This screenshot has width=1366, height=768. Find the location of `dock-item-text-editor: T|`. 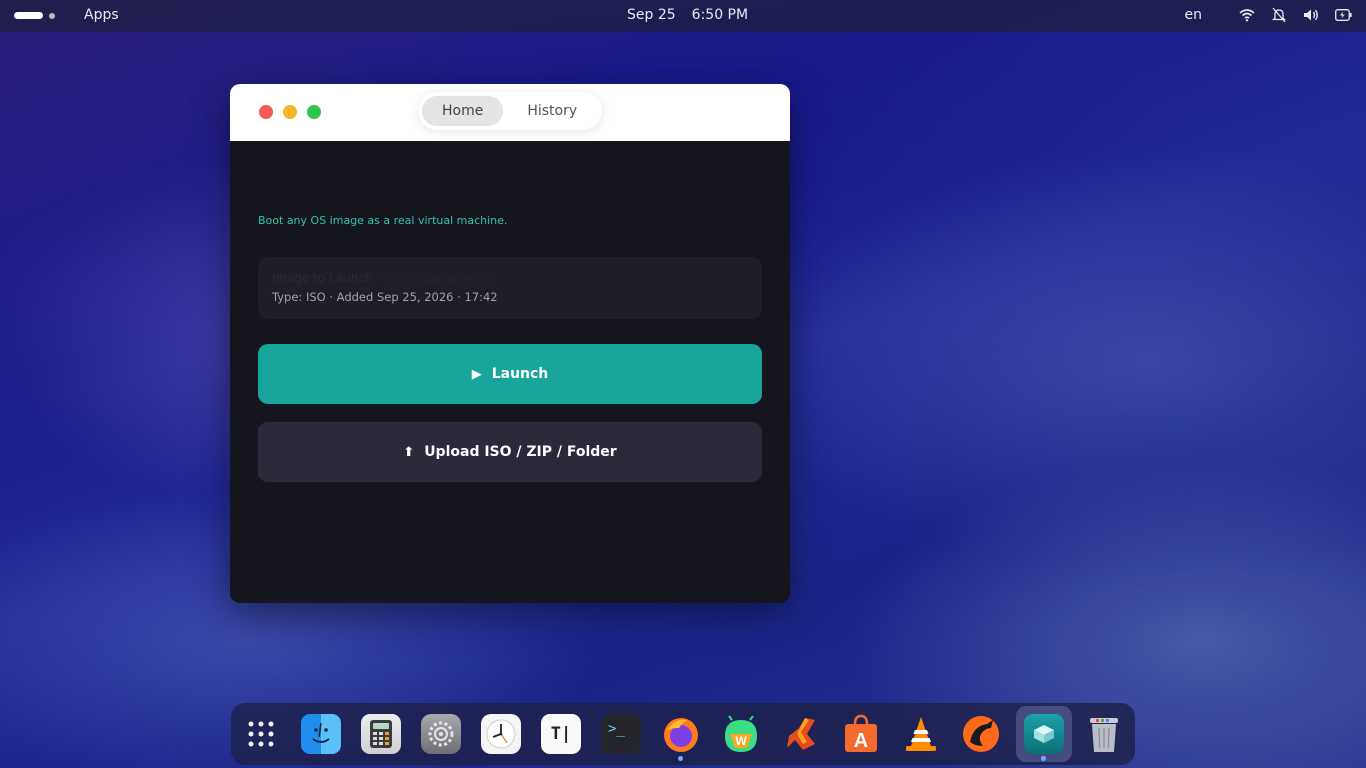

dock-item-text-editor: T| is located at coordinates (561, 734).